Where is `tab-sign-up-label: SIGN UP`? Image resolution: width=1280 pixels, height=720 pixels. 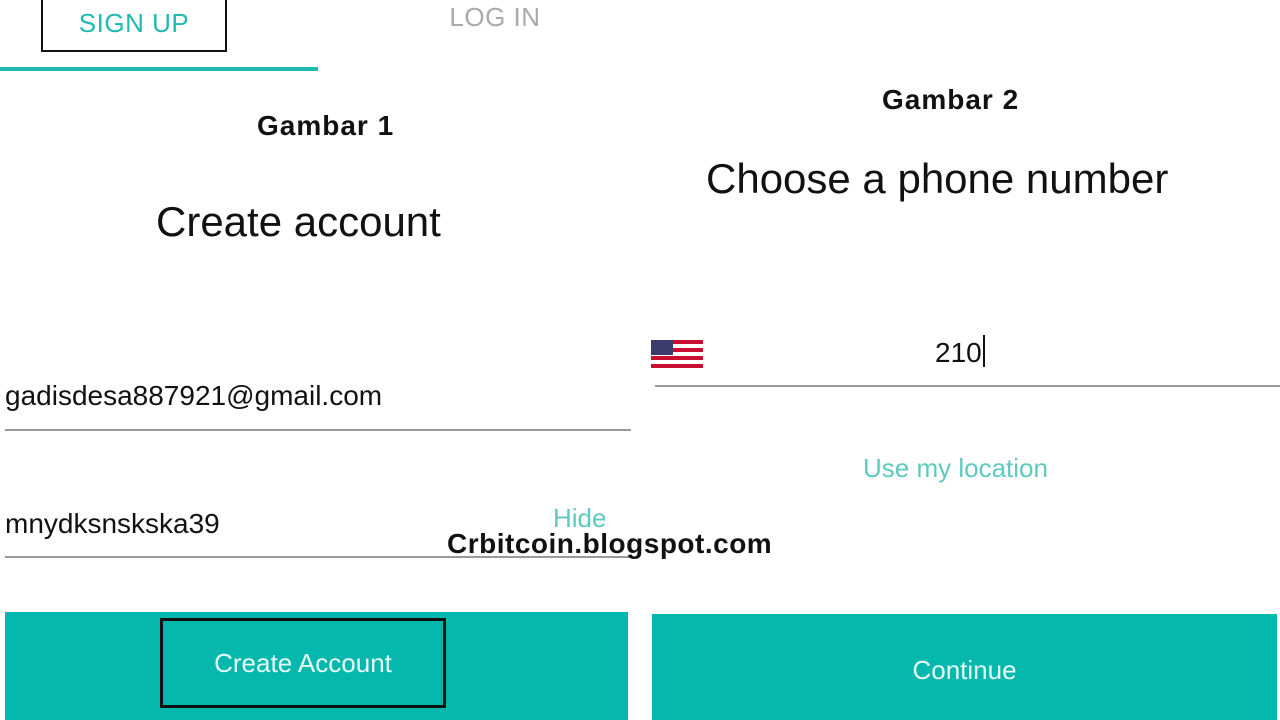 tab-sign-up-label: SIGN UP is located at coordinates (134, 22).